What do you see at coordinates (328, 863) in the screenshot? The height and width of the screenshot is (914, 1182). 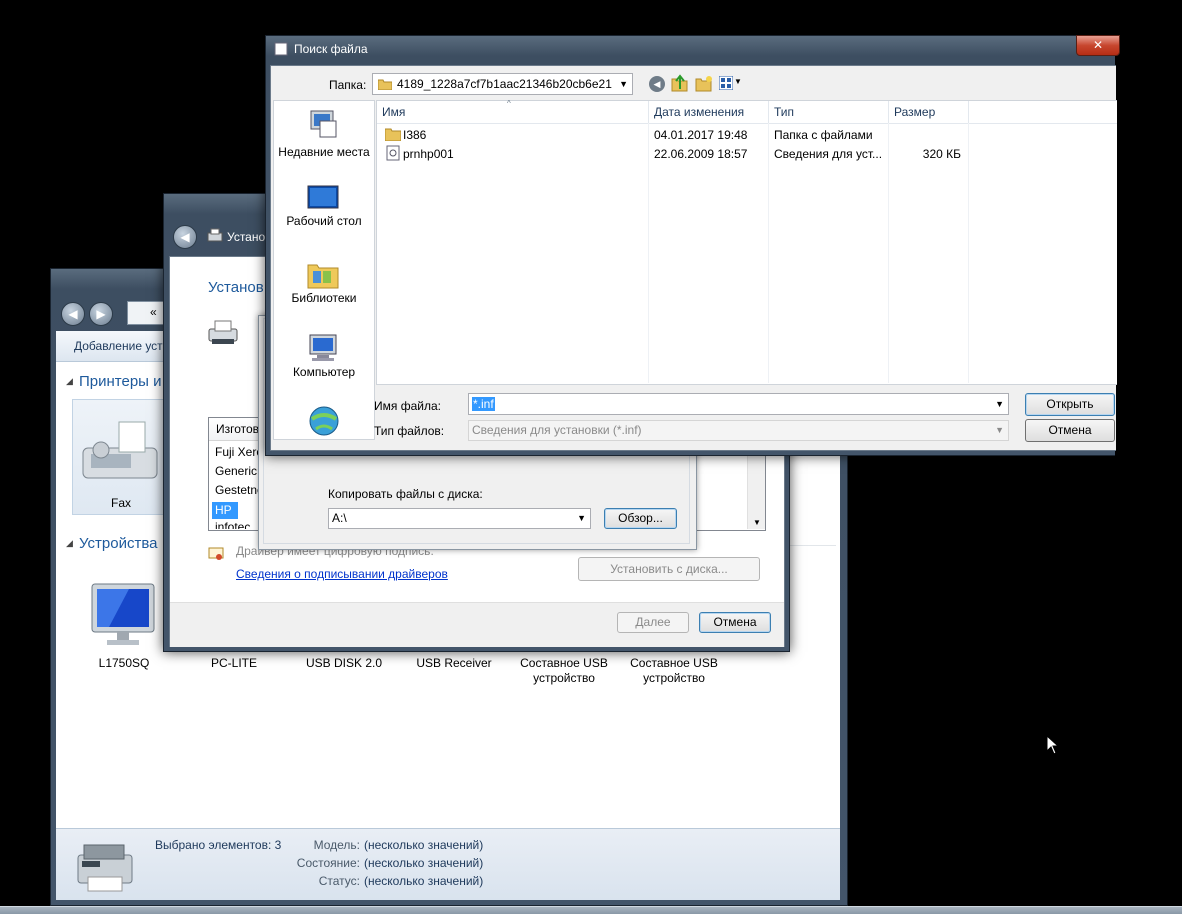 I see `state-label: Состояние:` at bounding box center [328, 863].